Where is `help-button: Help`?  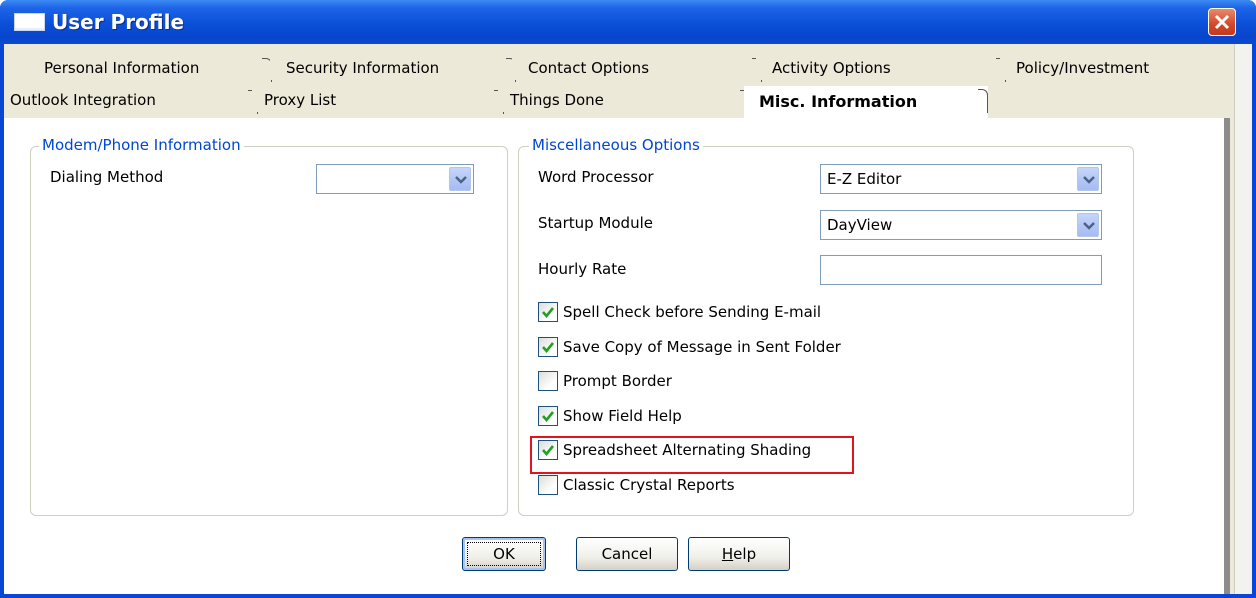 help-button: Help is located at coordinates (739, 554).